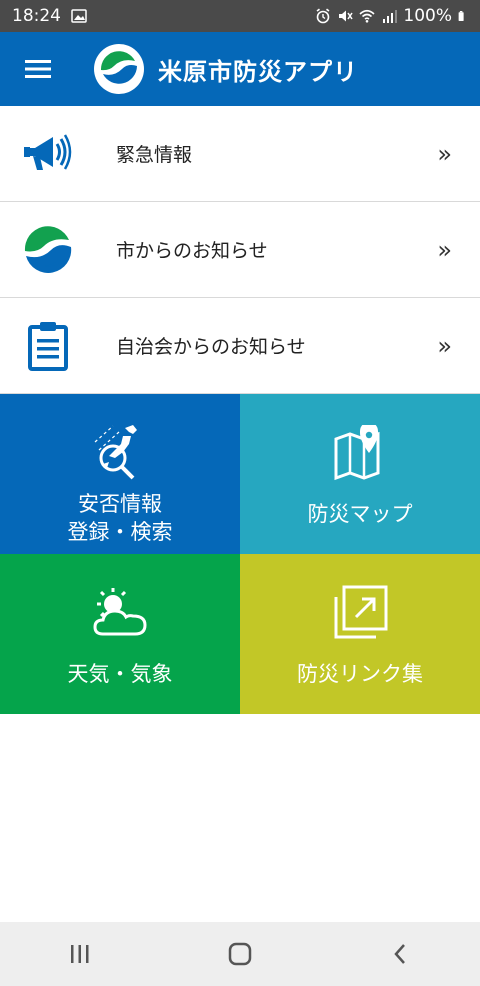 This screenshot has width=480, height=986. I want to click on tile-weather: 天気・気象, so click(120, 634).